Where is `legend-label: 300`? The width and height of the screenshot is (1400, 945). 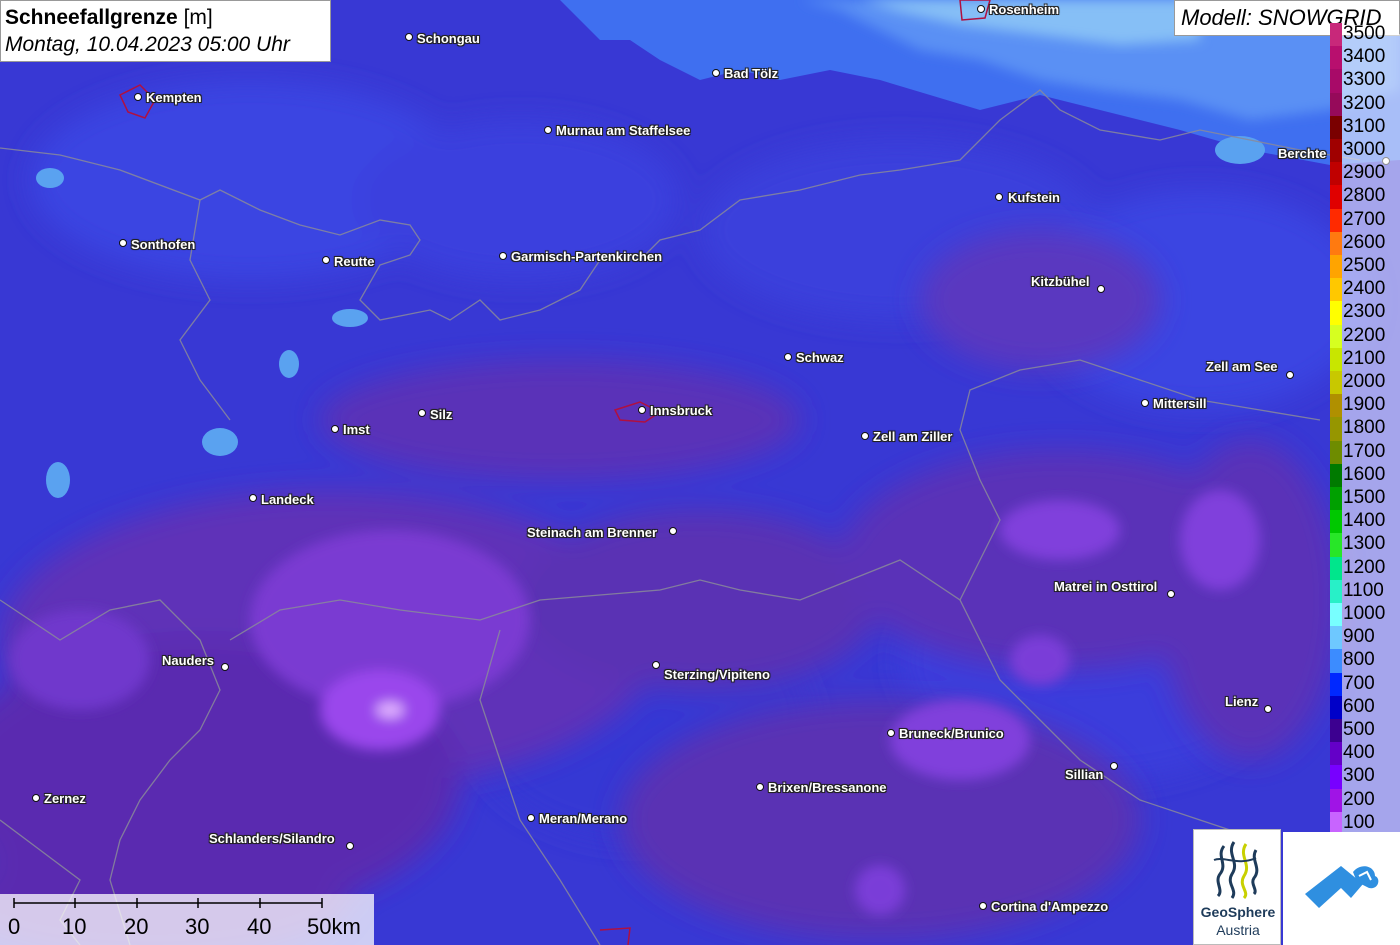
legend-label: 300 is located at coordinates (1359, 776).